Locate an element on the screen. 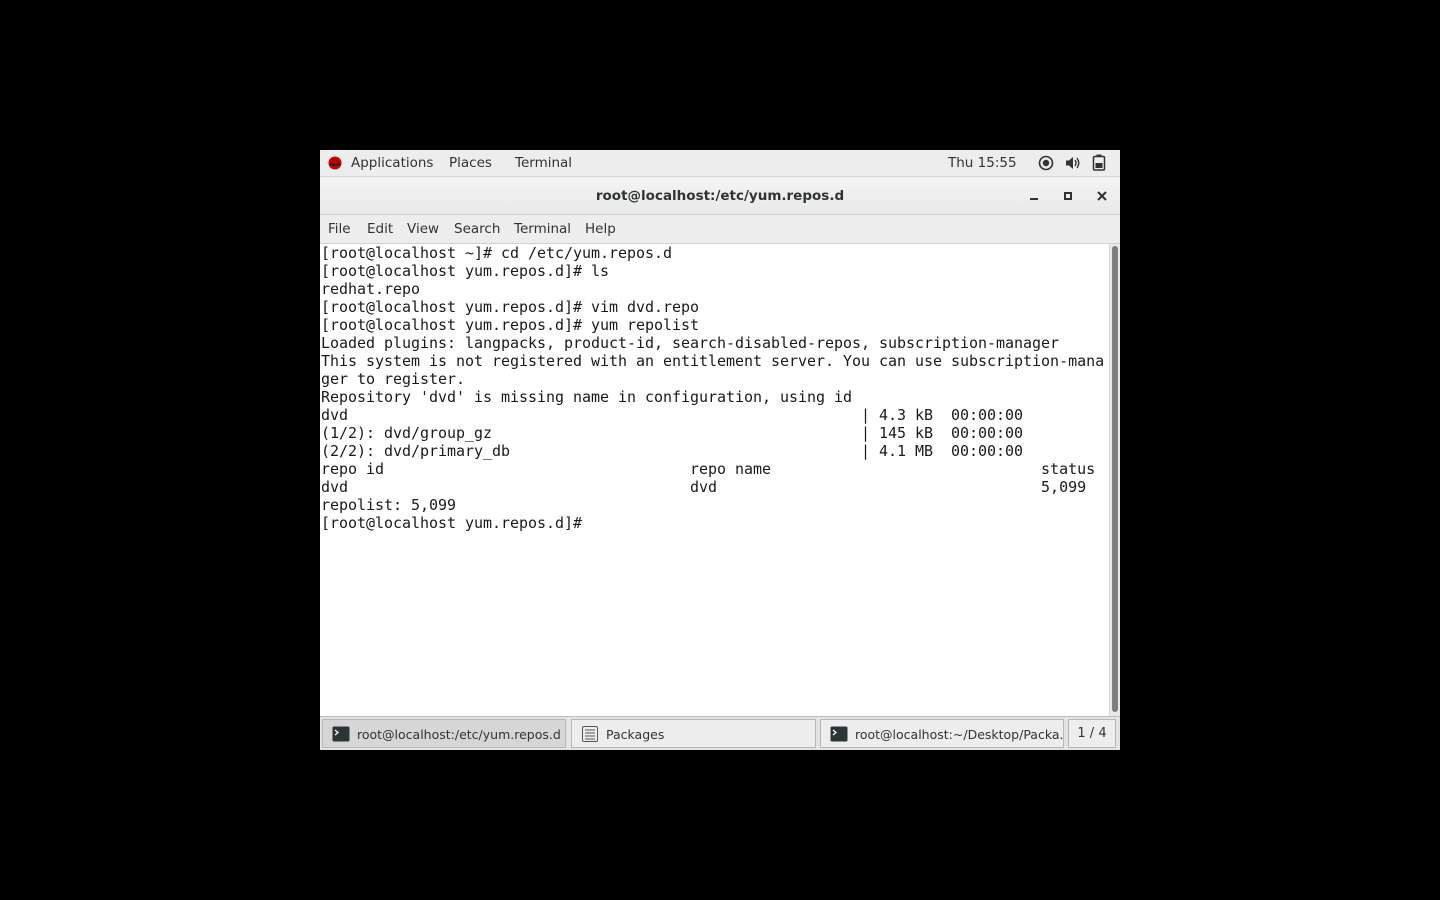 The width and height of the screenshot is (1440, 900). menu-help: Help is located at coordinates (600, 229).